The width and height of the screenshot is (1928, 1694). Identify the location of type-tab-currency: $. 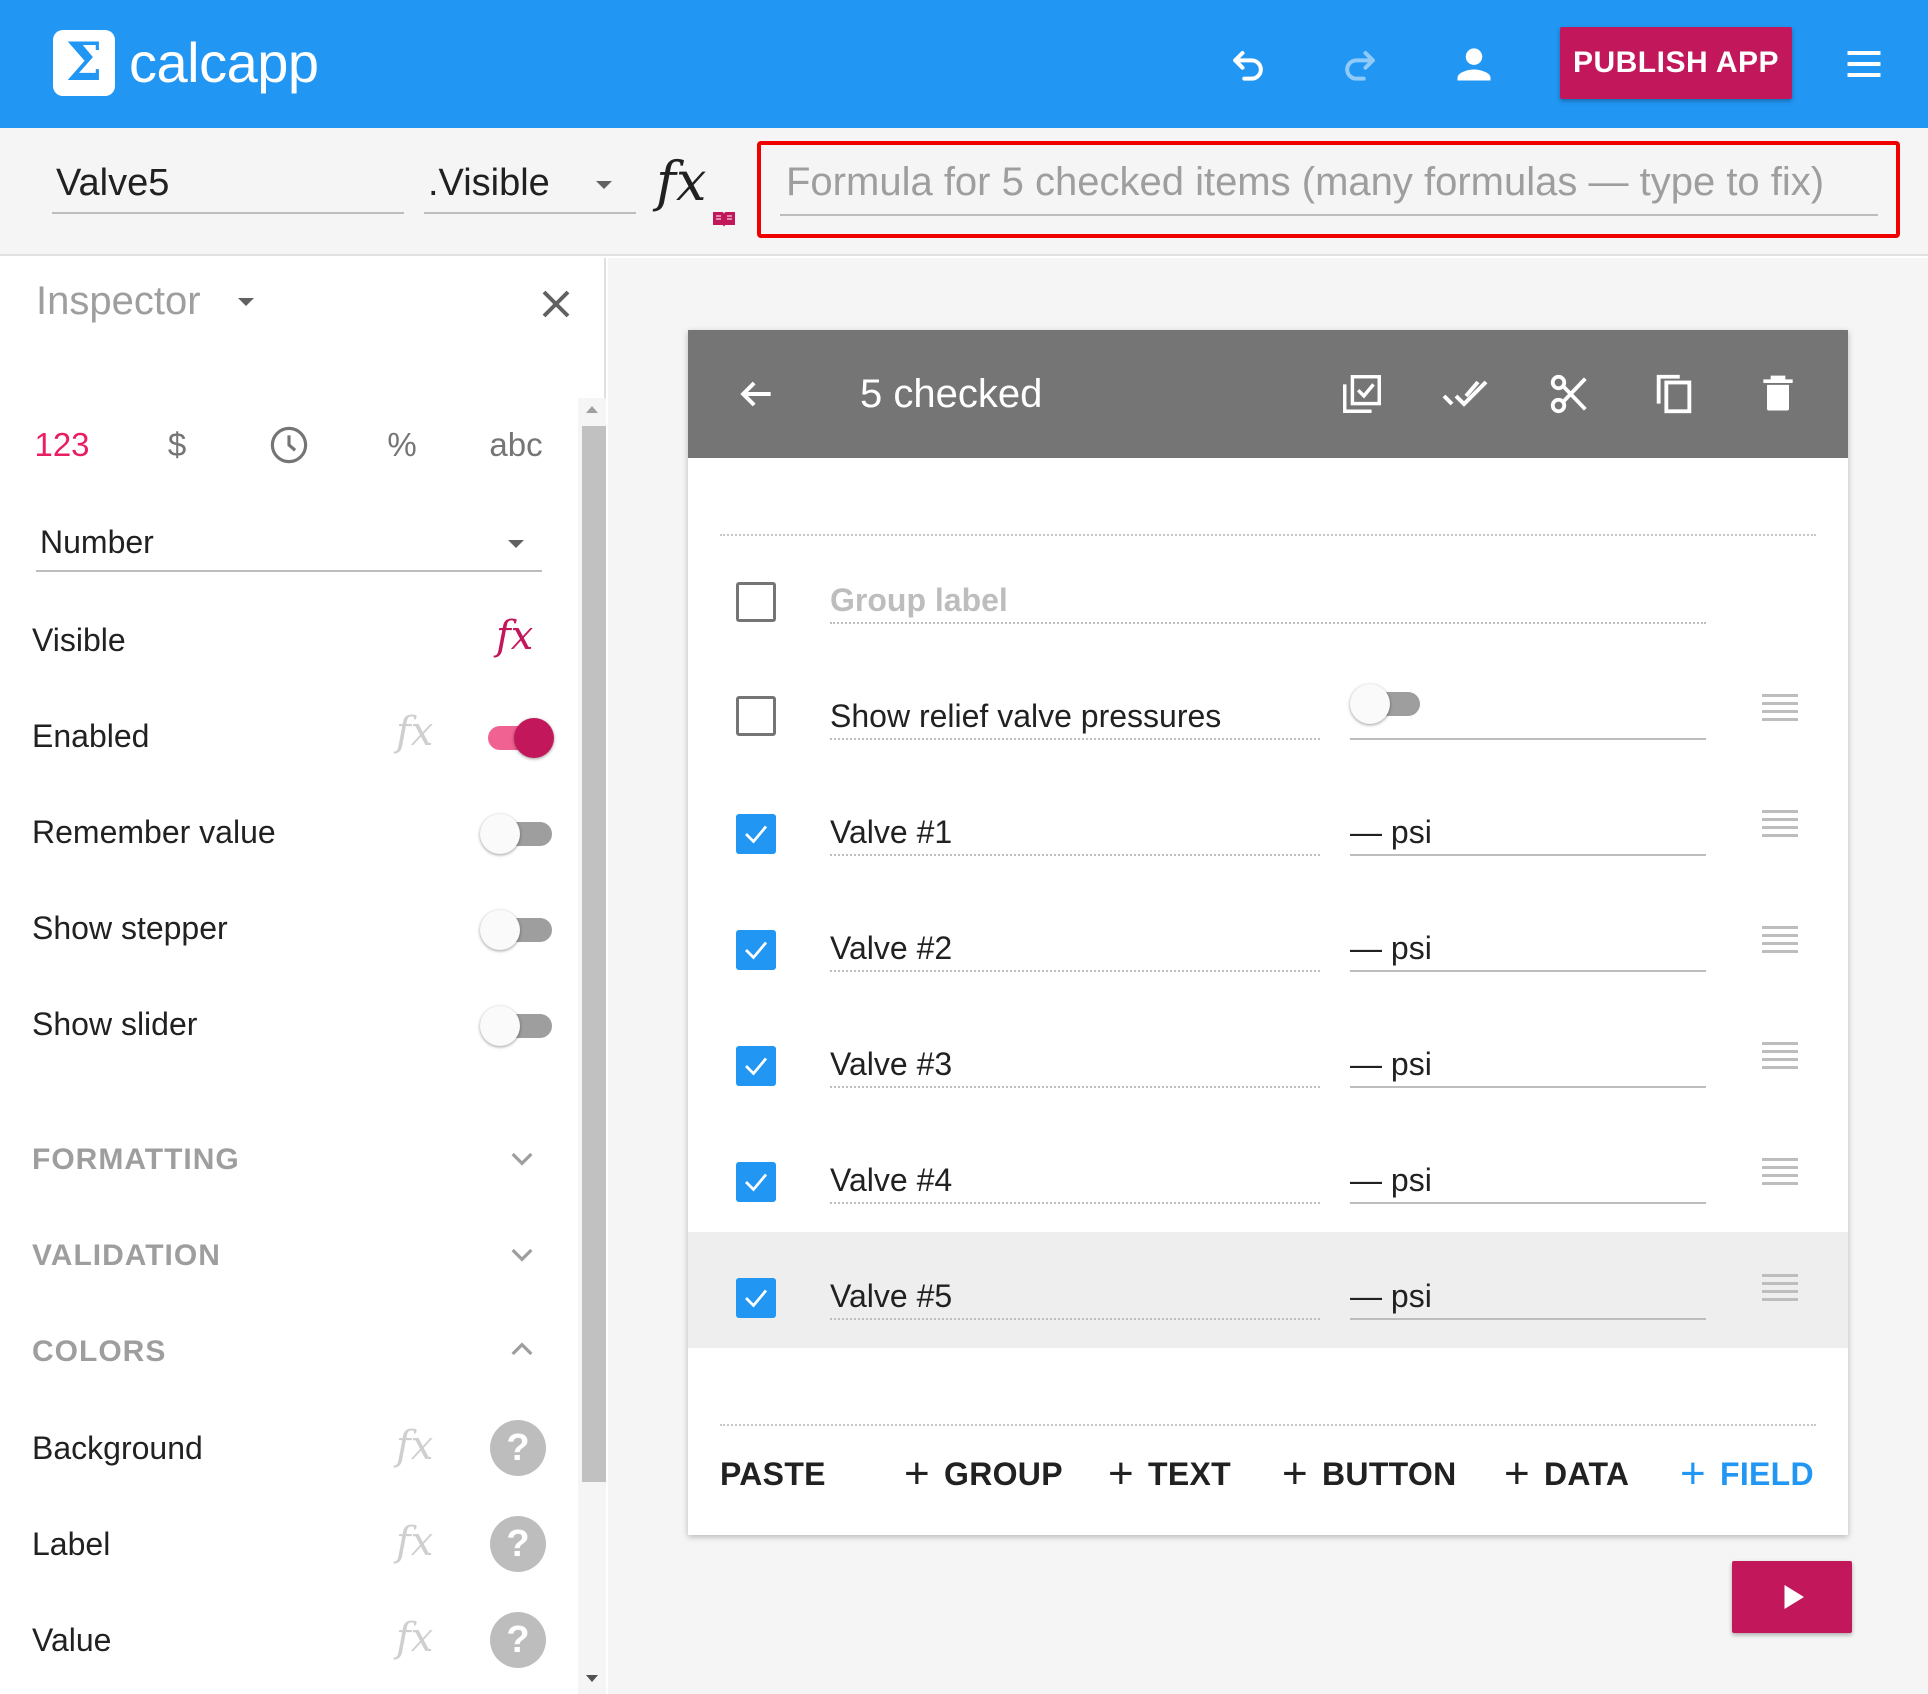
(177, 445).